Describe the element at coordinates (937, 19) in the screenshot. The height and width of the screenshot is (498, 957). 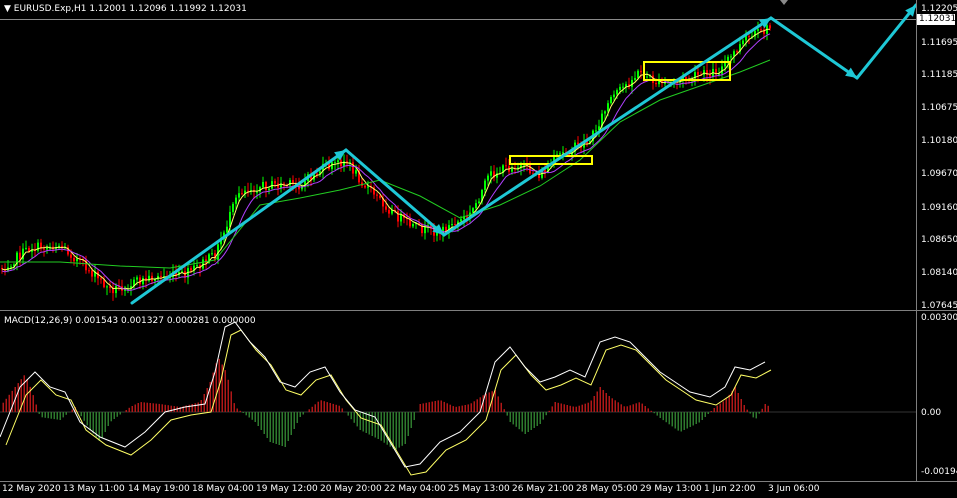
I see `current-price-marker: 1.12031` at that location.